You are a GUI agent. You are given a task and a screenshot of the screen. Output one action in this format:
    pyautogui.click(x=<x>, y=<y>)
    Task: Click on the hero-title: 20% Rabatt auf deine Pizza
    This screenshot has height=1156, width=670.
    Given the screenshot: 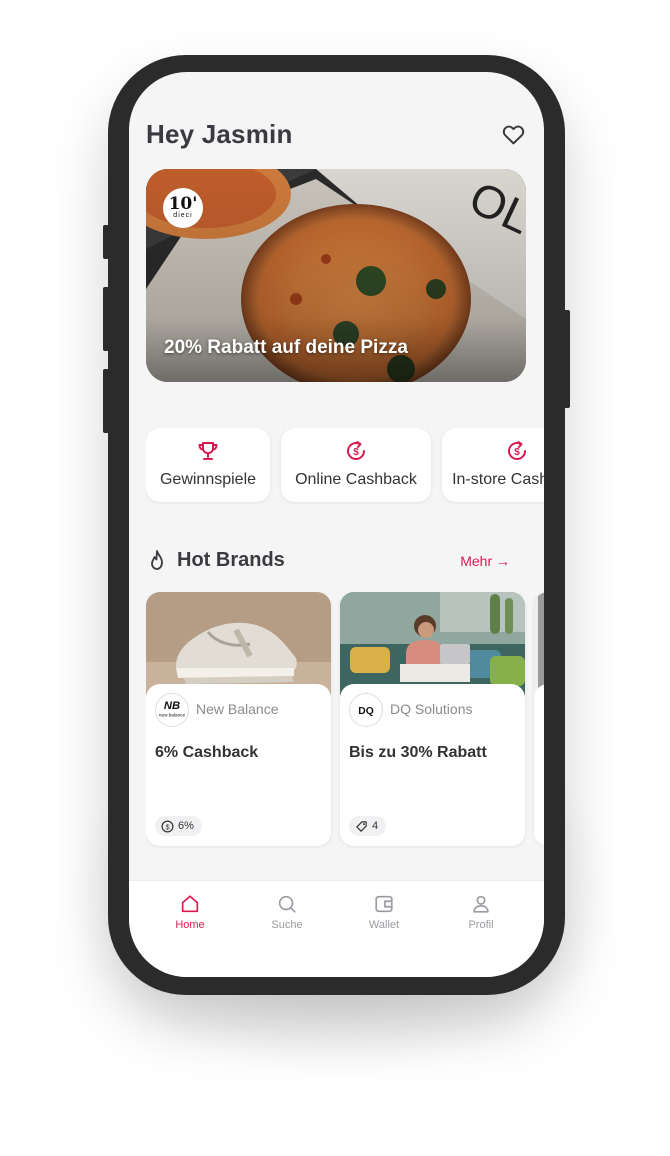 What is the action you would take?
    pyautogui.click(x=286, y=347)
    